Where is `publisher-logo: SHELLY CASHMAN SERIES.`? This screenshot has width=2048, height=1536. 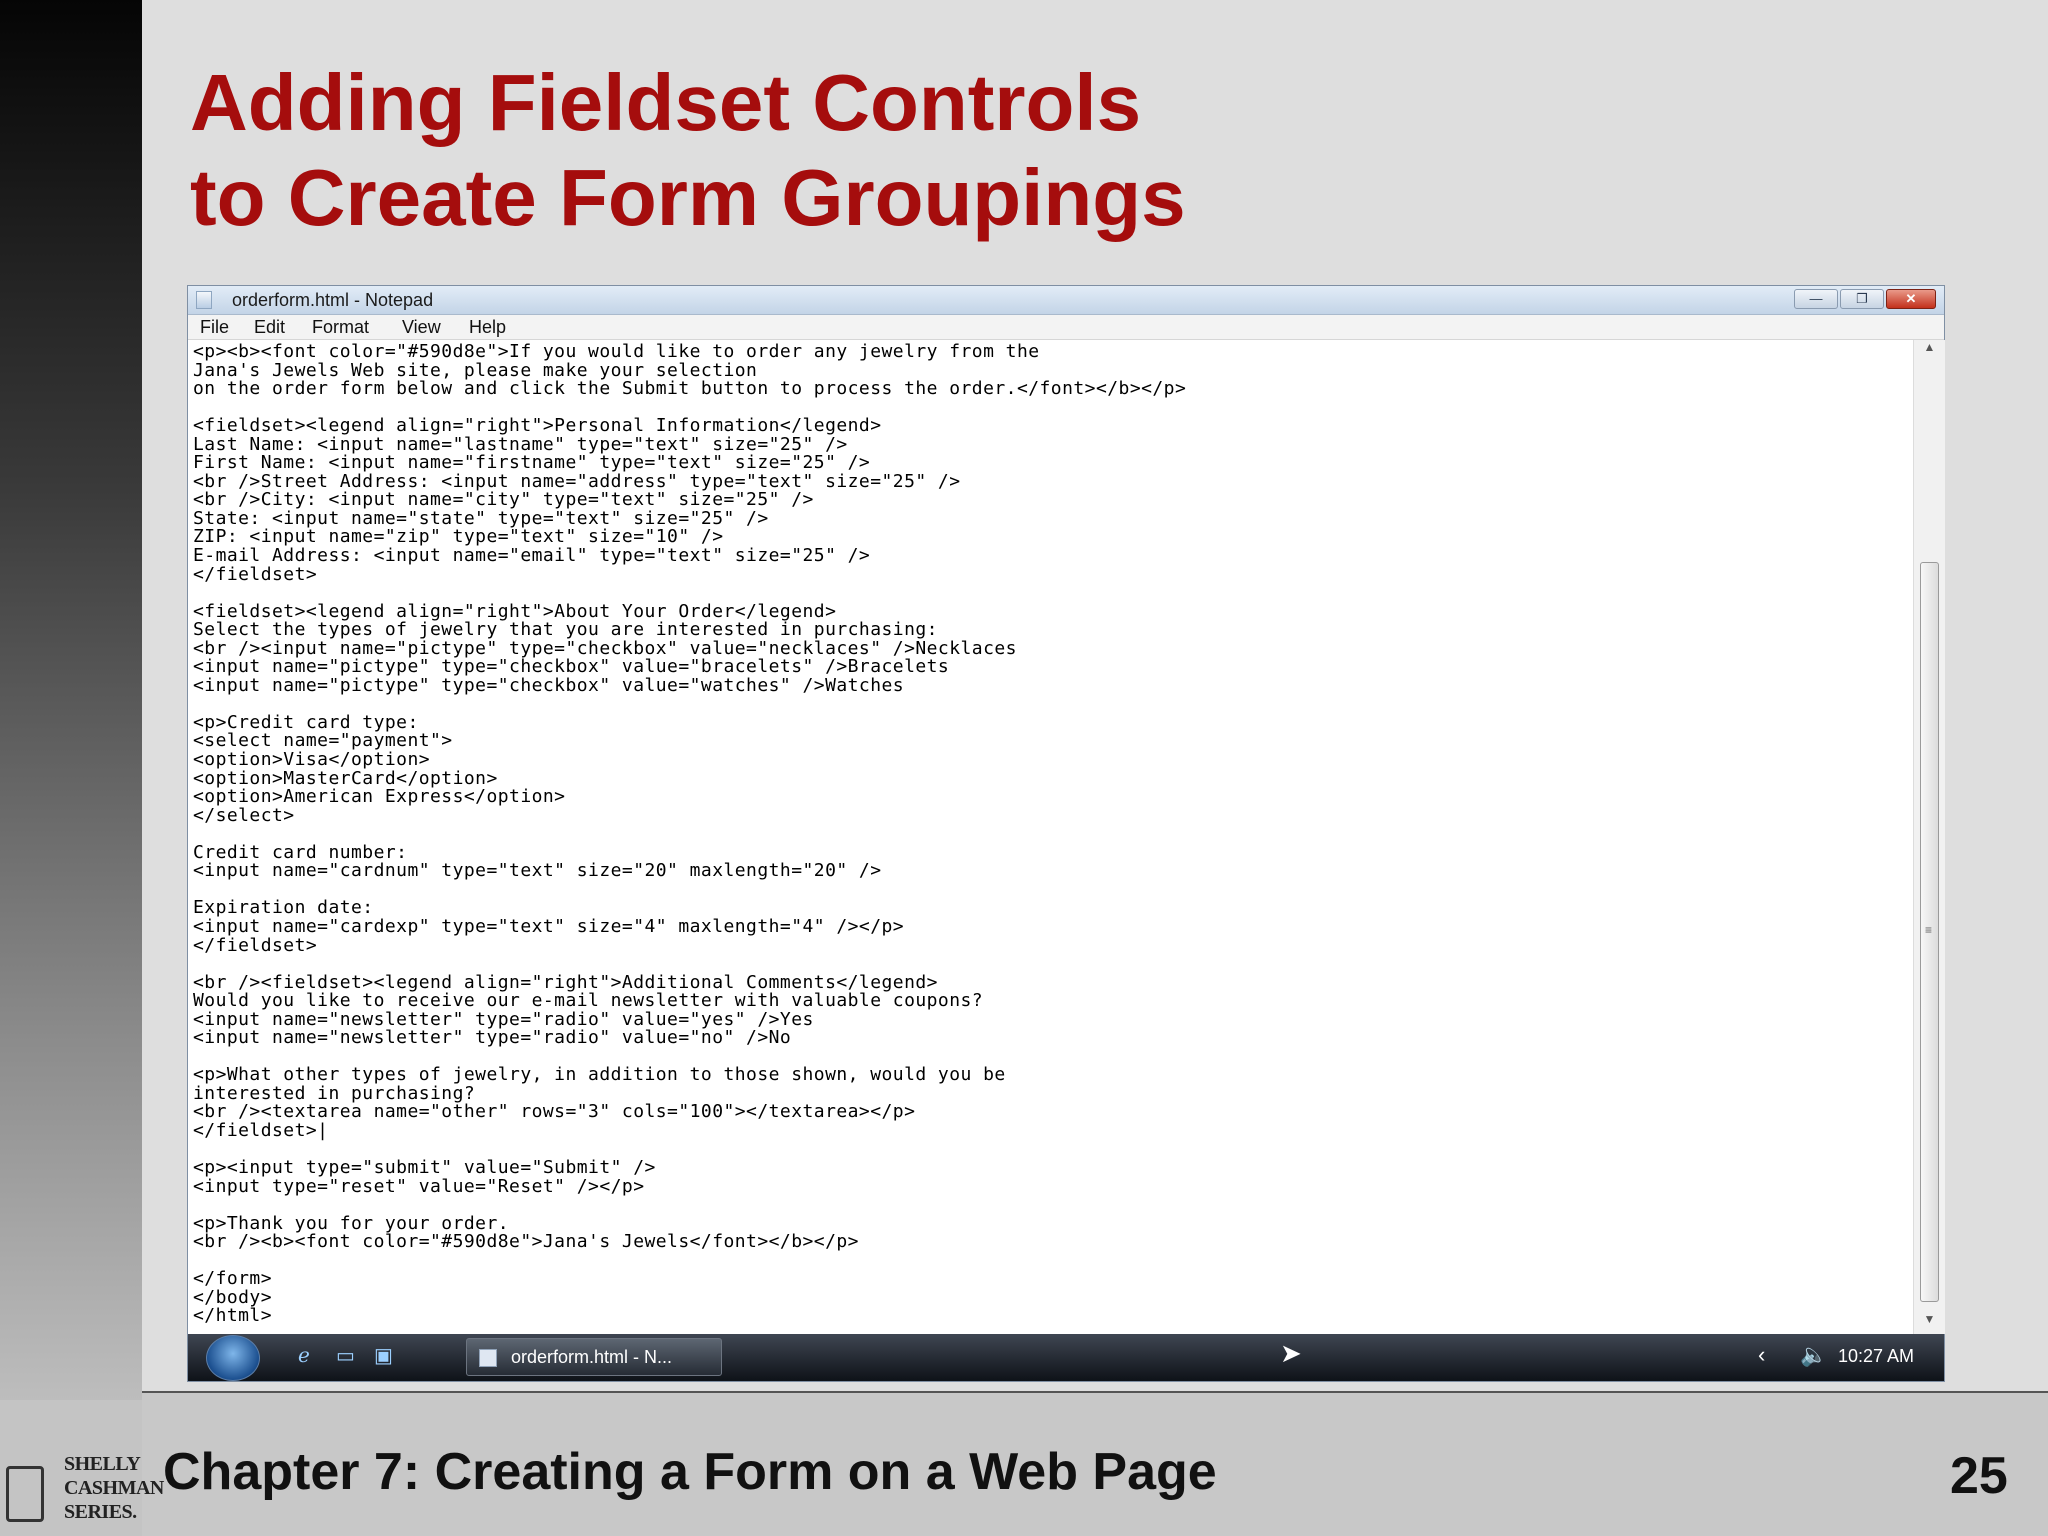 publisher-logo: SHELLY CASHMAN SERIES. is located at coordinates (84, 1492).